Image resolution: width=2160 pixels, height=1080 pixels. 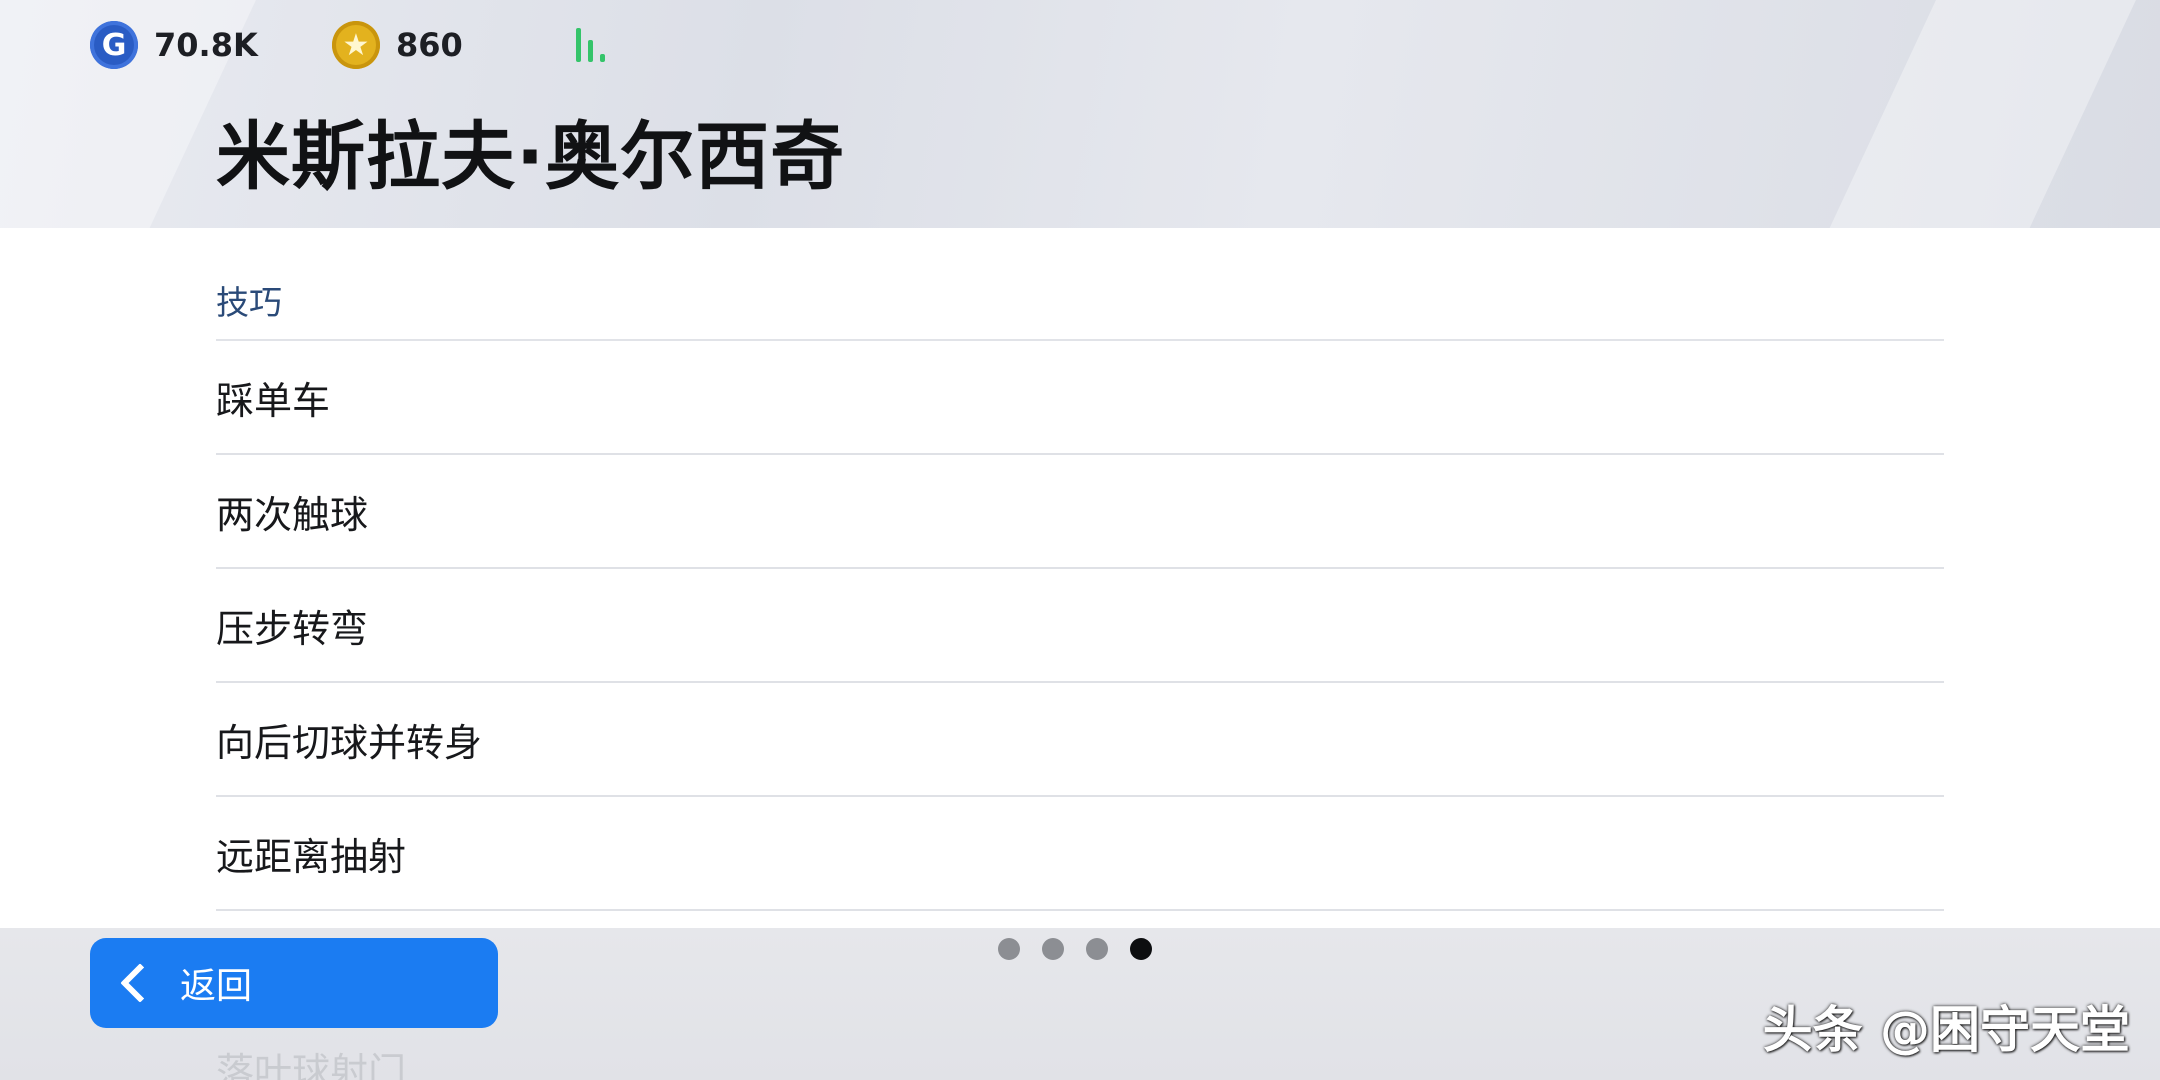 I want to click on skill-item: 压步转弯, so click(x=1080, y=626).